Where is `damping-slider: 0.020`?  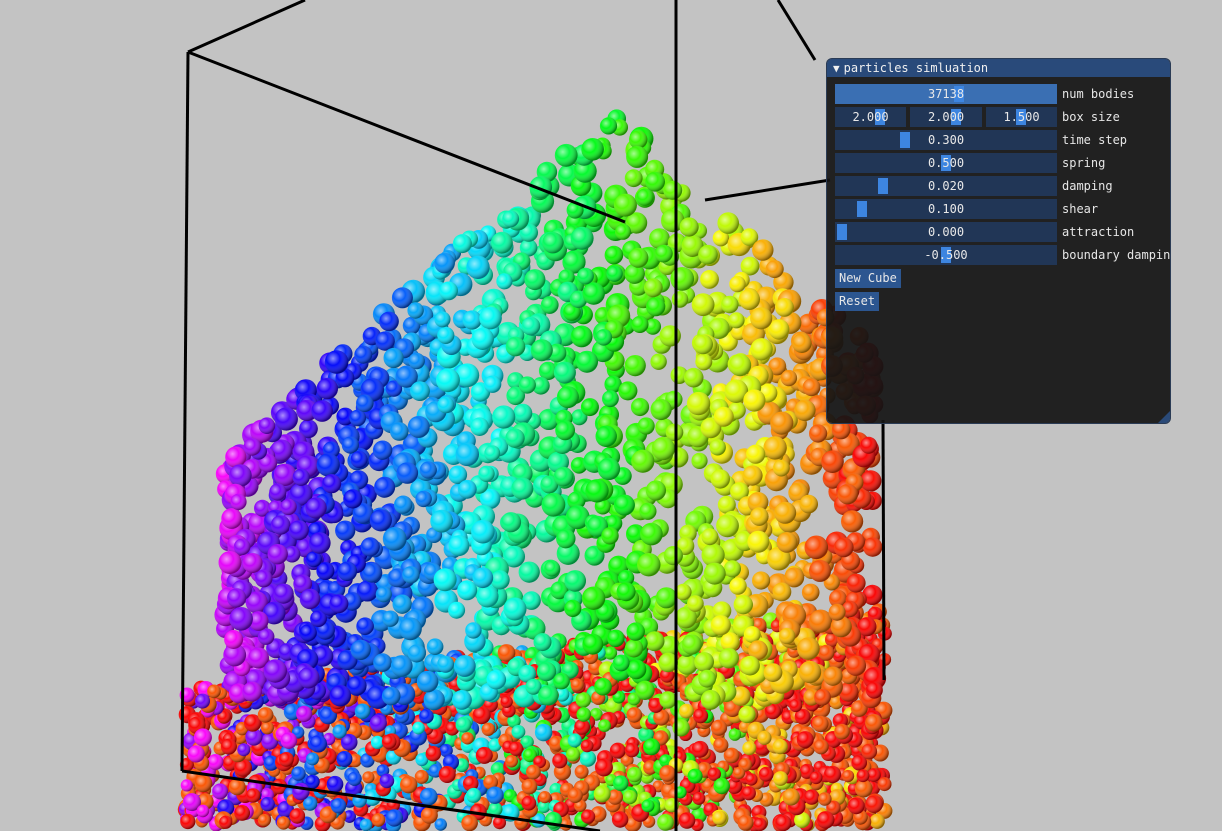 damping-slider: 0.020 is located at coordinates (946, 186).